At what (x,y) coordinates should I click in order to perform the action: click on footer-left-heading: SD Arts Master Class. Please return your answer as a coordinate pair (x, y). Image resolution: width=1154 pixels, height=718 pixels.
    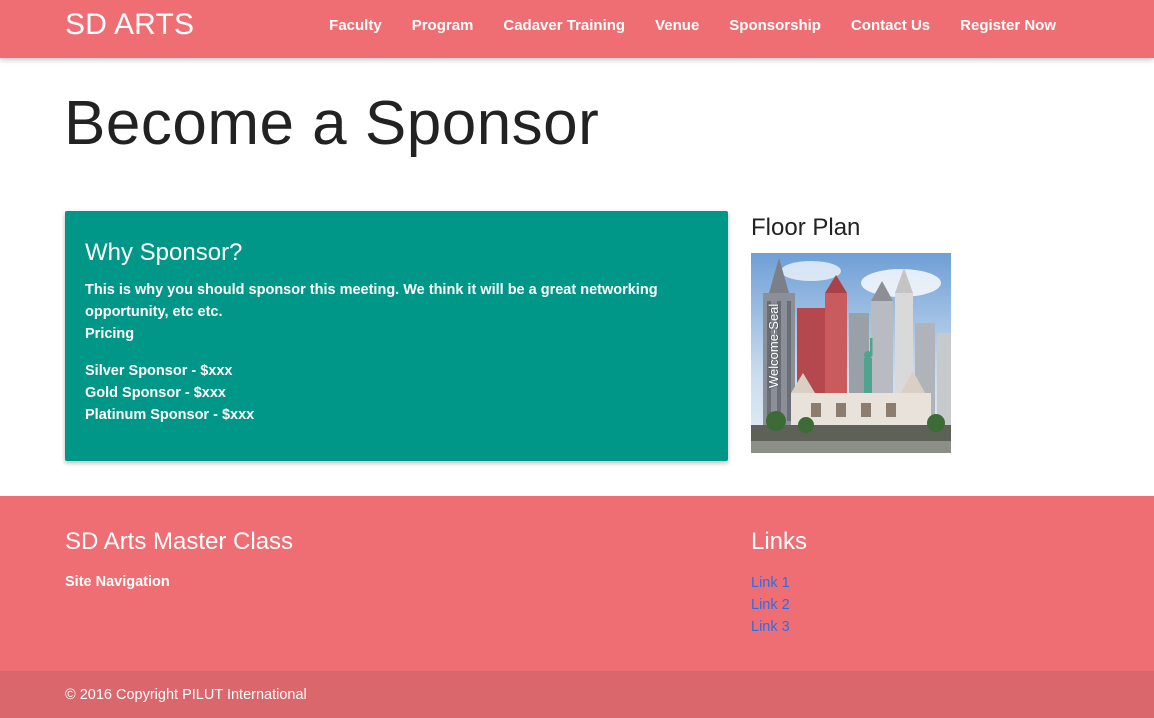
    Looking at the image, I should click on (179, 541).